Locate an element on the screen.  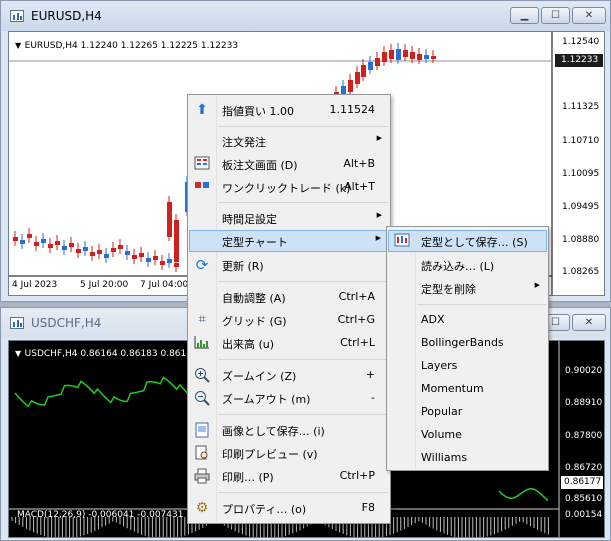
chart-window-icon is located at coordinates (17, 323).